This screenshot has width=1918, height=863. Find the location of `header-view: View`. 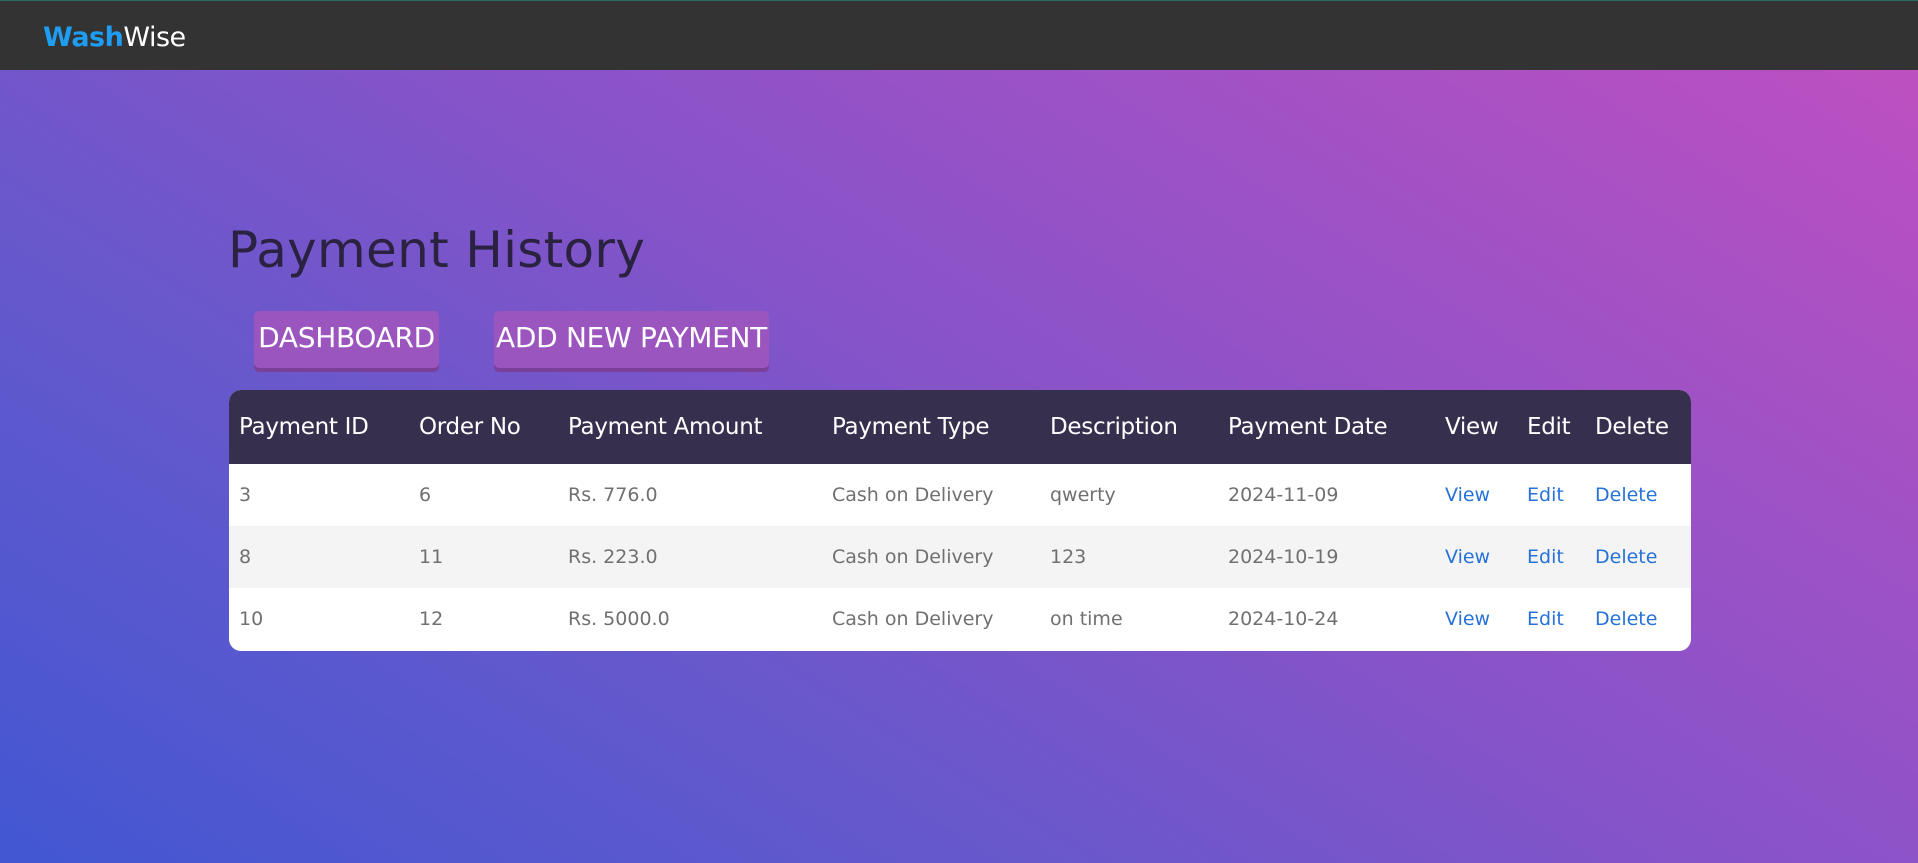

header-view: View is located at coordinates (1472, 427).